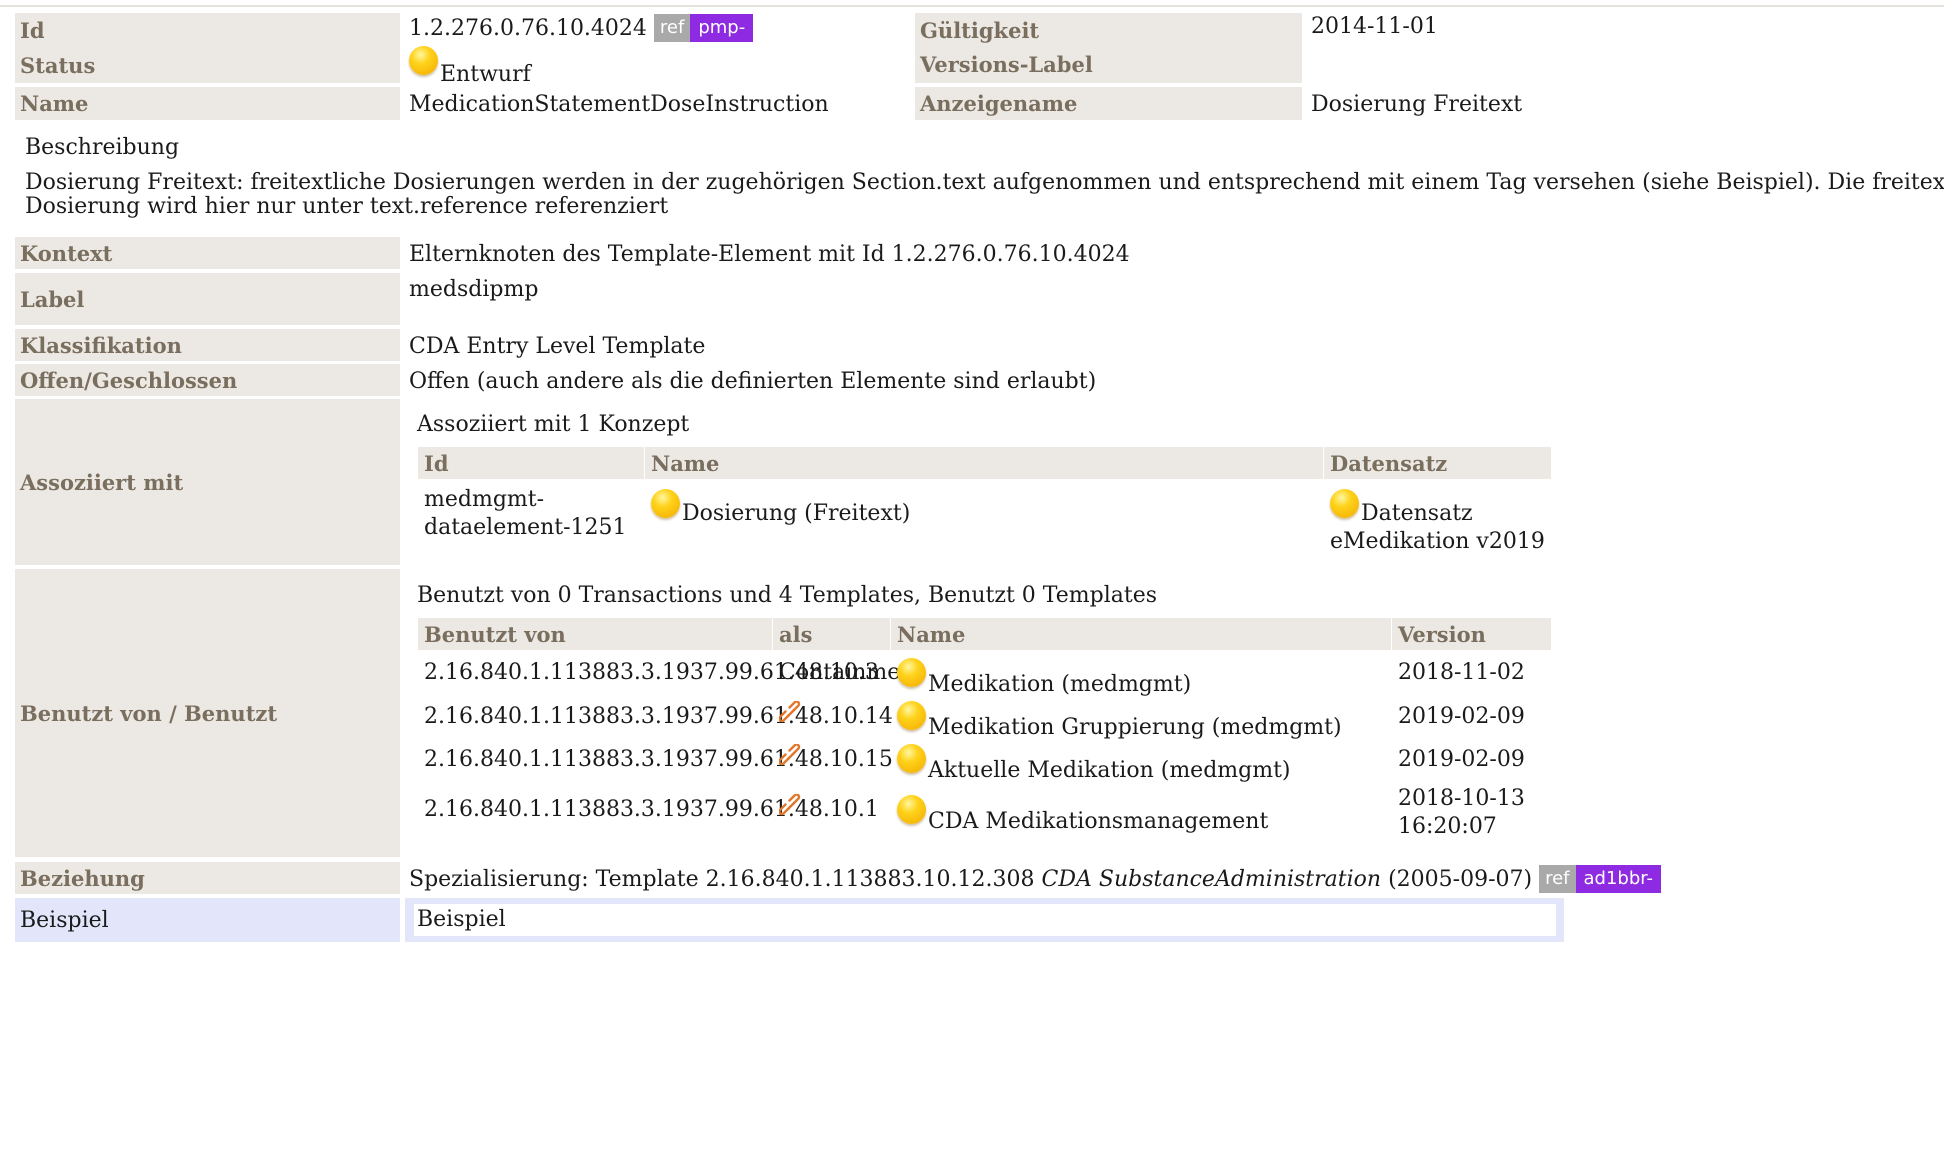 The height and width of the screenshot is (1168, 1944). What do you see at coordinates (1108, 103) in the screenshot?
I see `display-name-label: Anzeigename` at bounding box center [1108, 103].